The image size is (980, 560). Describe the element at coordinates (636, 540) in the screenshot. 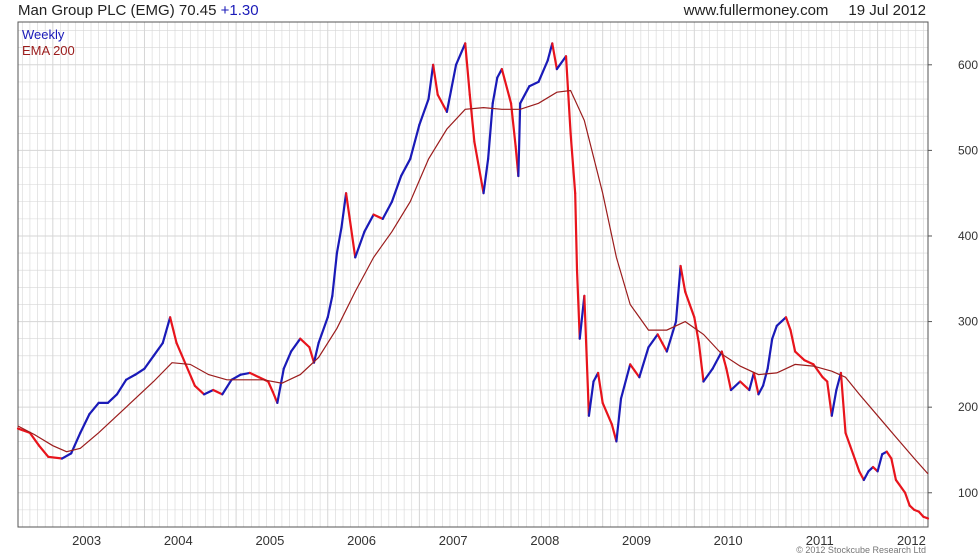

I see `x-tick-label: 2009` at that location.